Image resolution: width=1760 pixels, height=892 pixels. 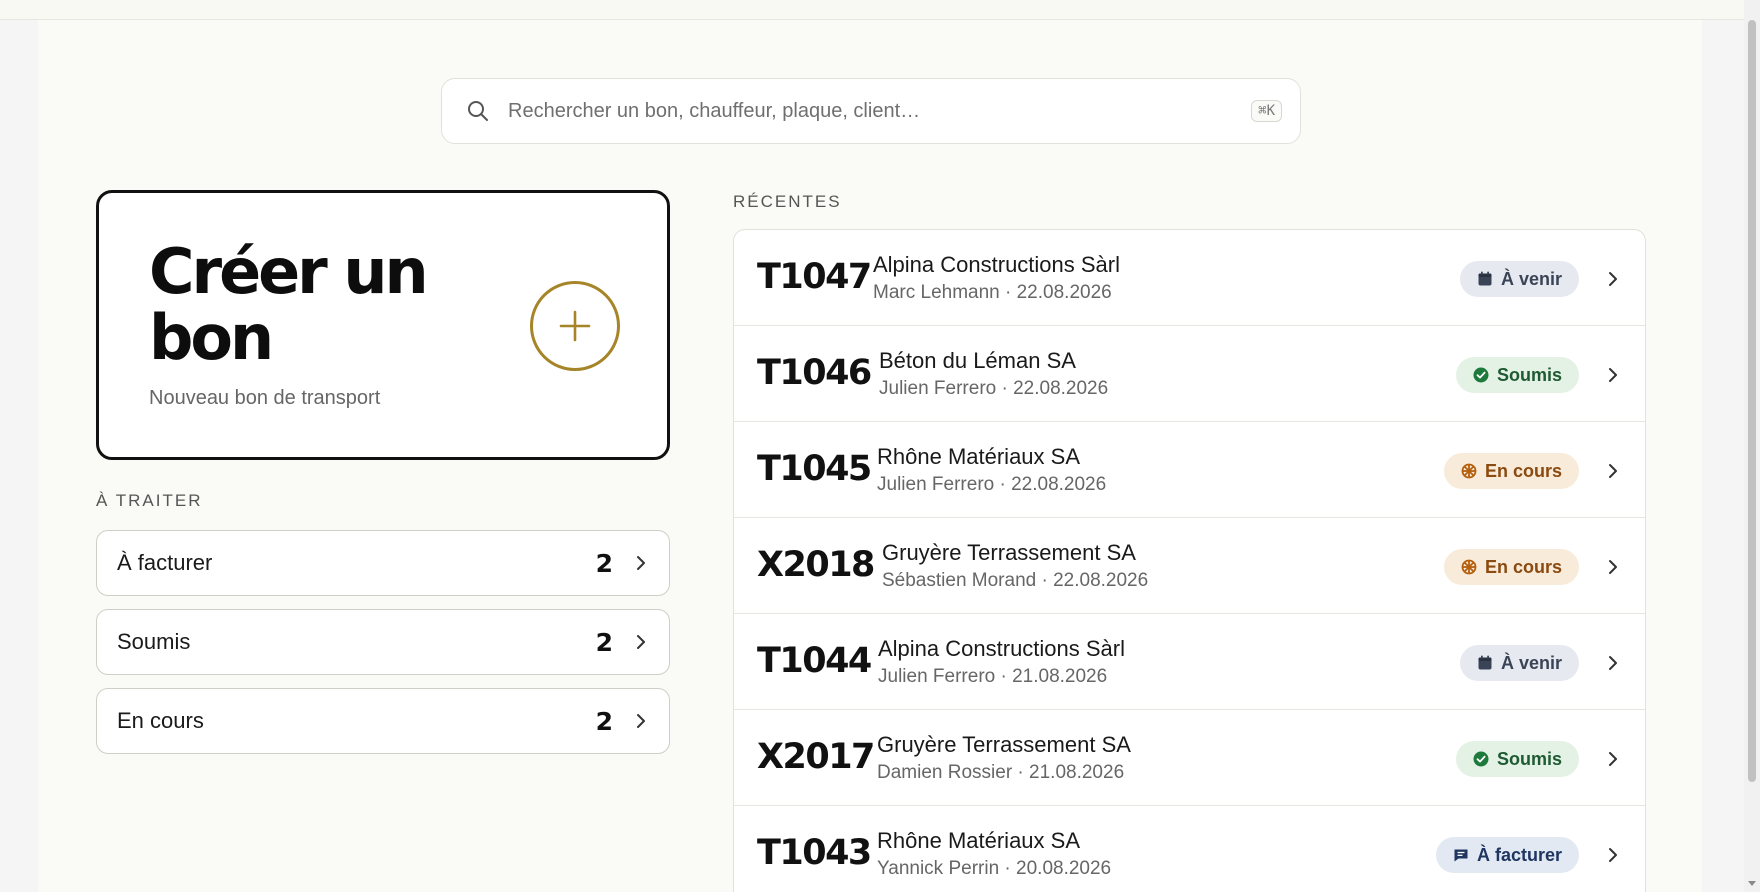 What do you see at coordinates (787, 201) in the screenshot?
I see `recent-section-label: RÉCENTES` at bounding box center [787, 201].